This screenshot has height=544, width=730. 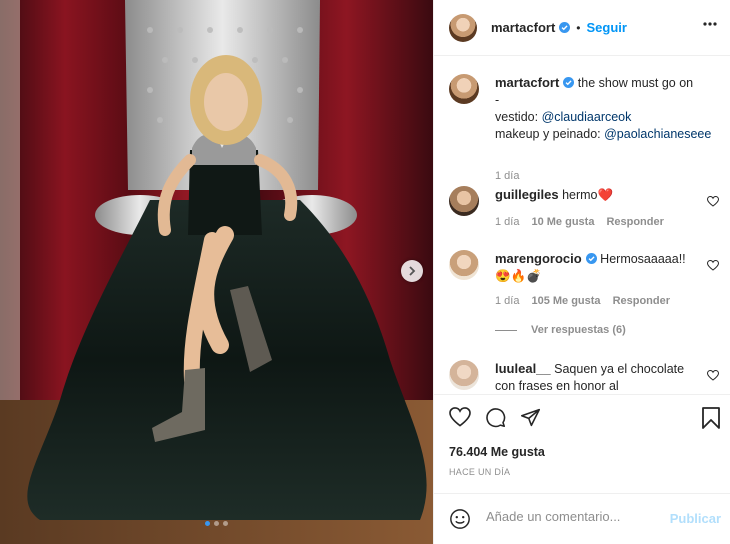 What do you see at coordinates (460, 519) in the screenshot?
I see `emoji-icon` at bounding box center [460, 519].